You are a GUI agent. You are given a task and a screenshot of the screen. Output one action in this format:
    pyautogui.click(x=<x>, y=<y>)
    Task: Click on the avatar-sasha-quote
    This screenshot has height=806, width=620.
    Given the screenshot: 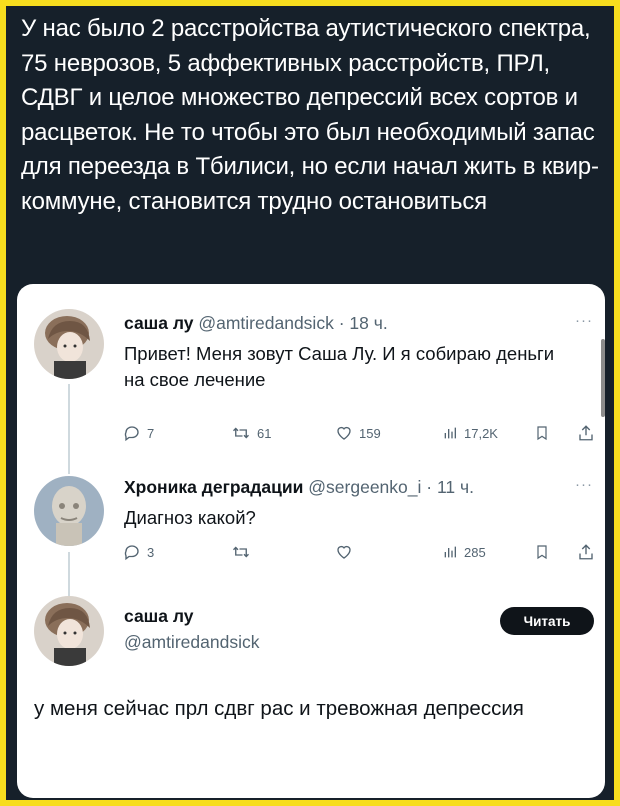 What is the action you would take?
    pyautogui.click(x=69, y=631)
    